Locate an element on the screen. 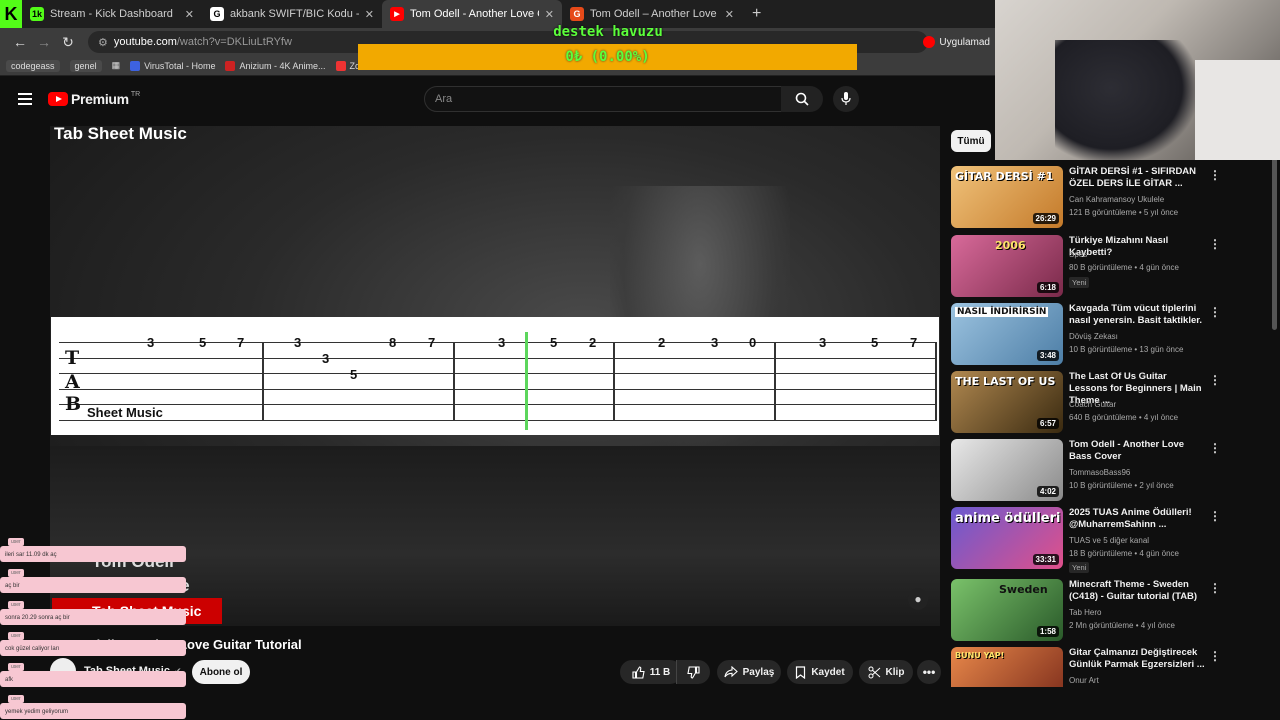 This screenshot has height=720, width=1280. tab-fret: 8 is located at coordinates (393, 342).